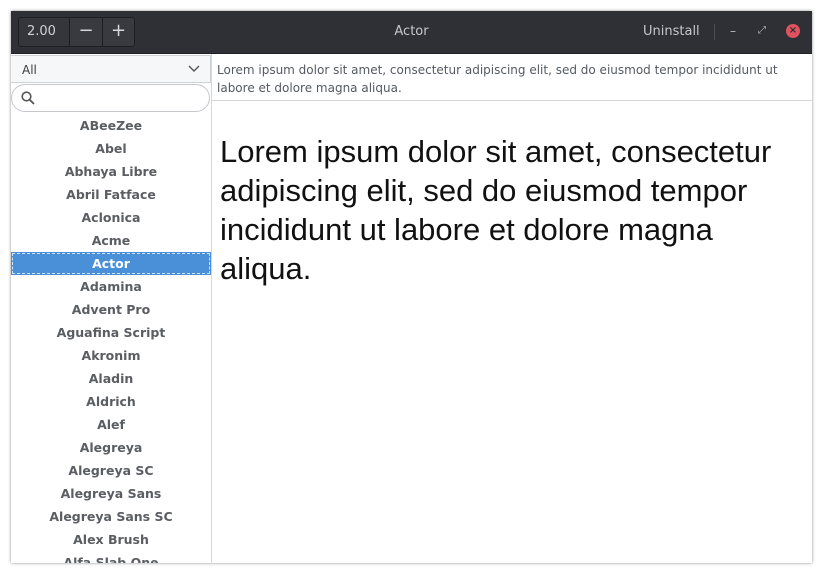 This screenshot has height=582, width=831. I want to click on category-filter-dropdown: All, so click(111, 69).